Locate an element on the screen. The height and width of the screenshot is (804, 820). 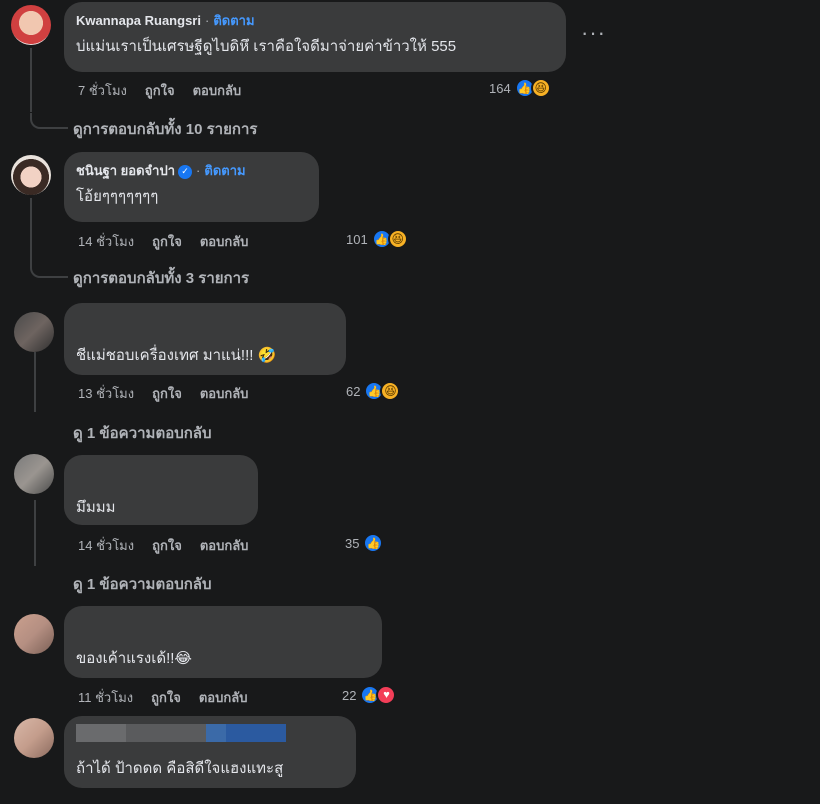
timestamp: 11 ชั่วโมง is located at coordinates (105, 697).